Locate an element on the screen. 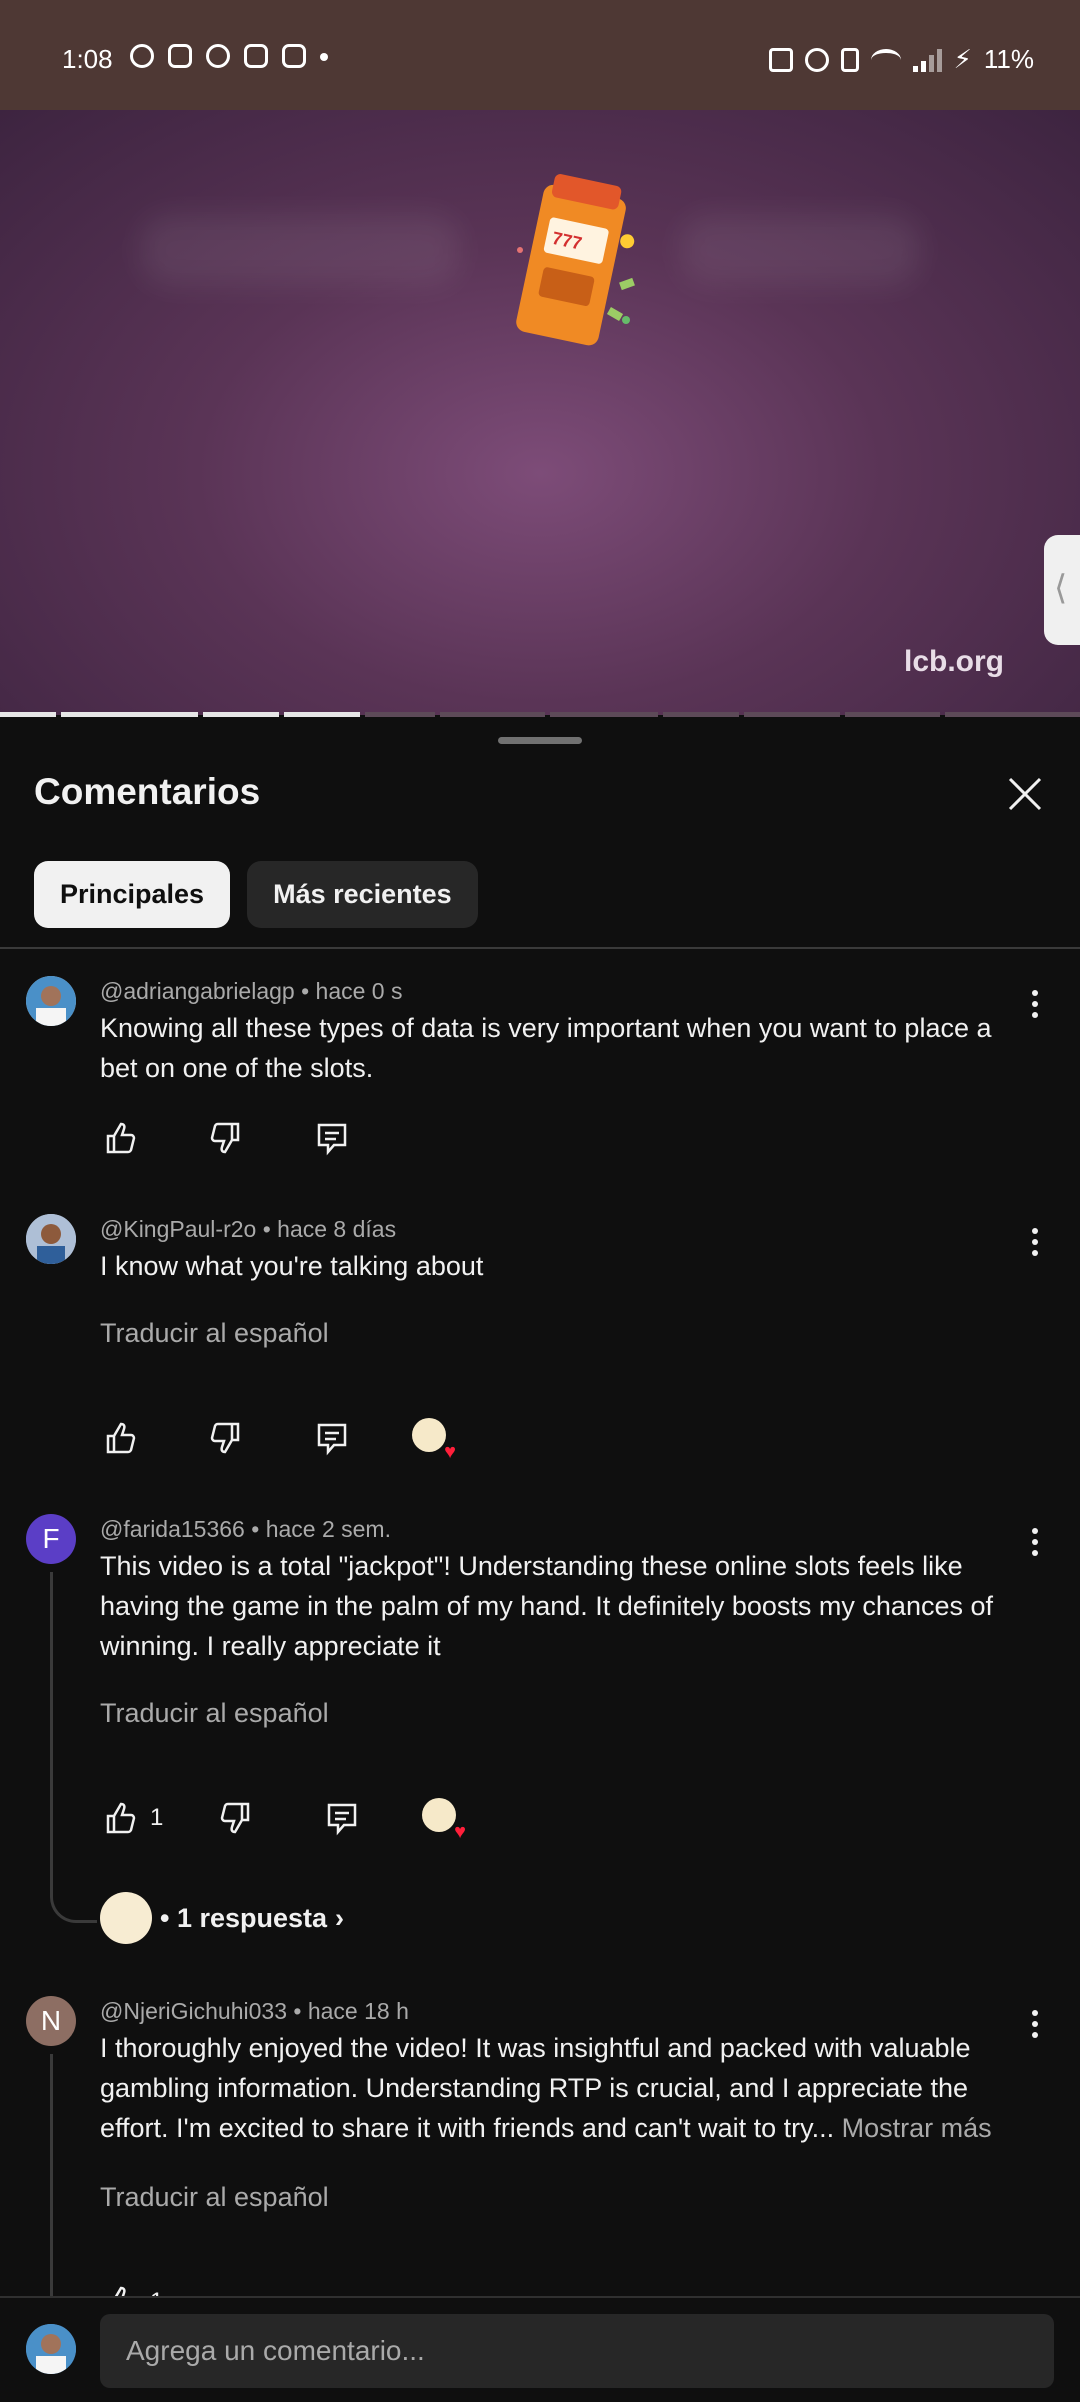  vibrate-icon is located at coordinates (849, 59).